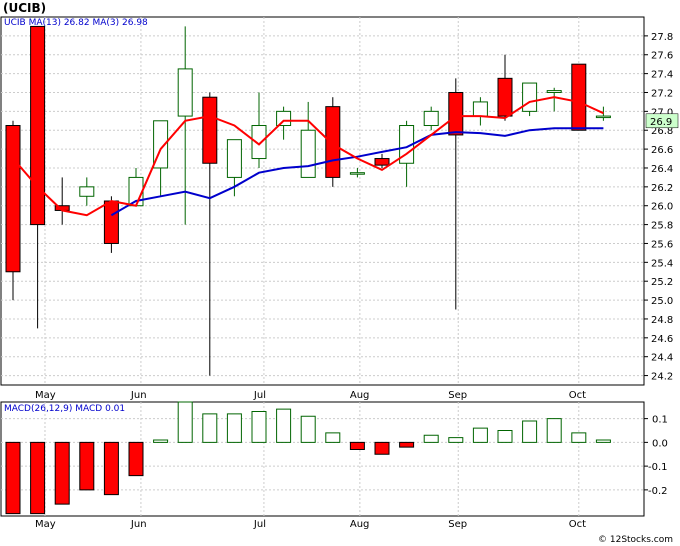 This screenshot has height=546, width=680. Describe the element at coordinates (135, 23) in the screenshot. I see `legend-ma3-value: 26.98` at that location.